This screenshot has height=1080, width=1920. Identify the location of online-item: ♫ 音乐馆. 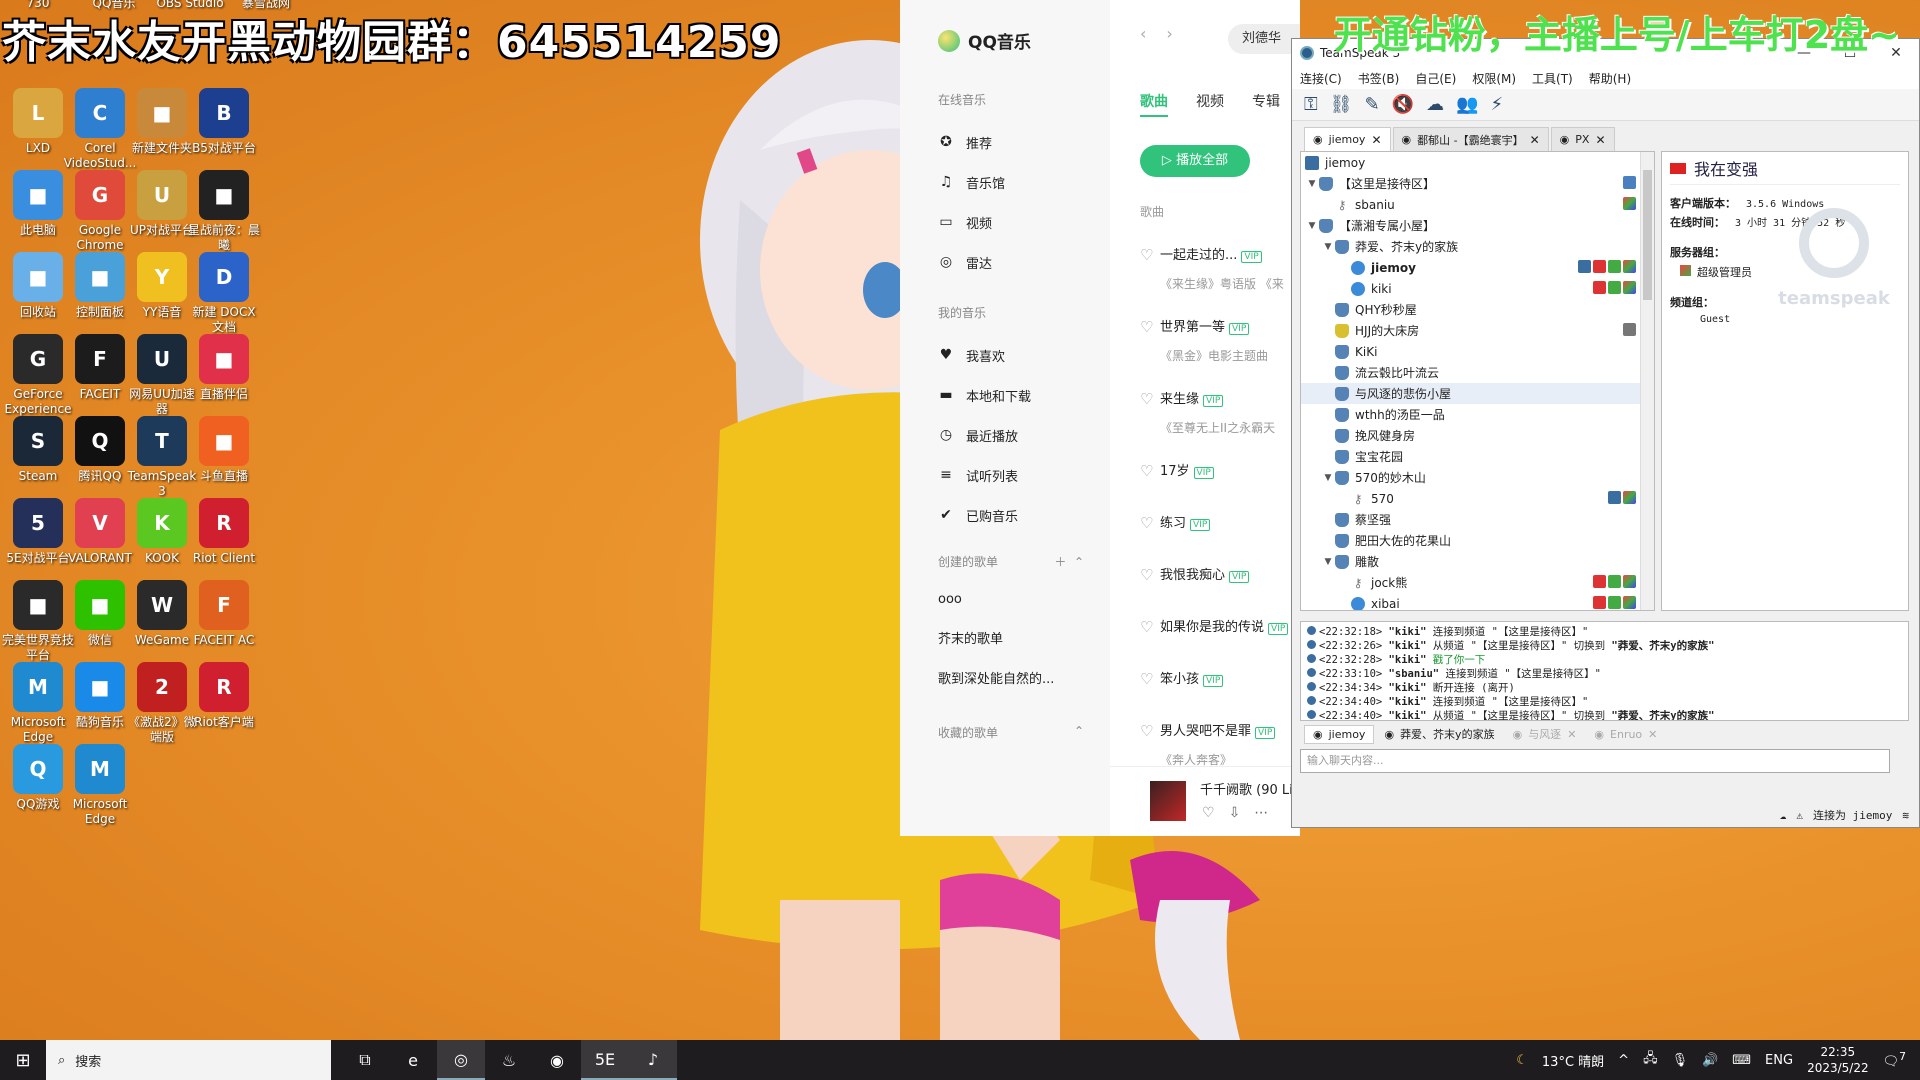
(1024, 182).